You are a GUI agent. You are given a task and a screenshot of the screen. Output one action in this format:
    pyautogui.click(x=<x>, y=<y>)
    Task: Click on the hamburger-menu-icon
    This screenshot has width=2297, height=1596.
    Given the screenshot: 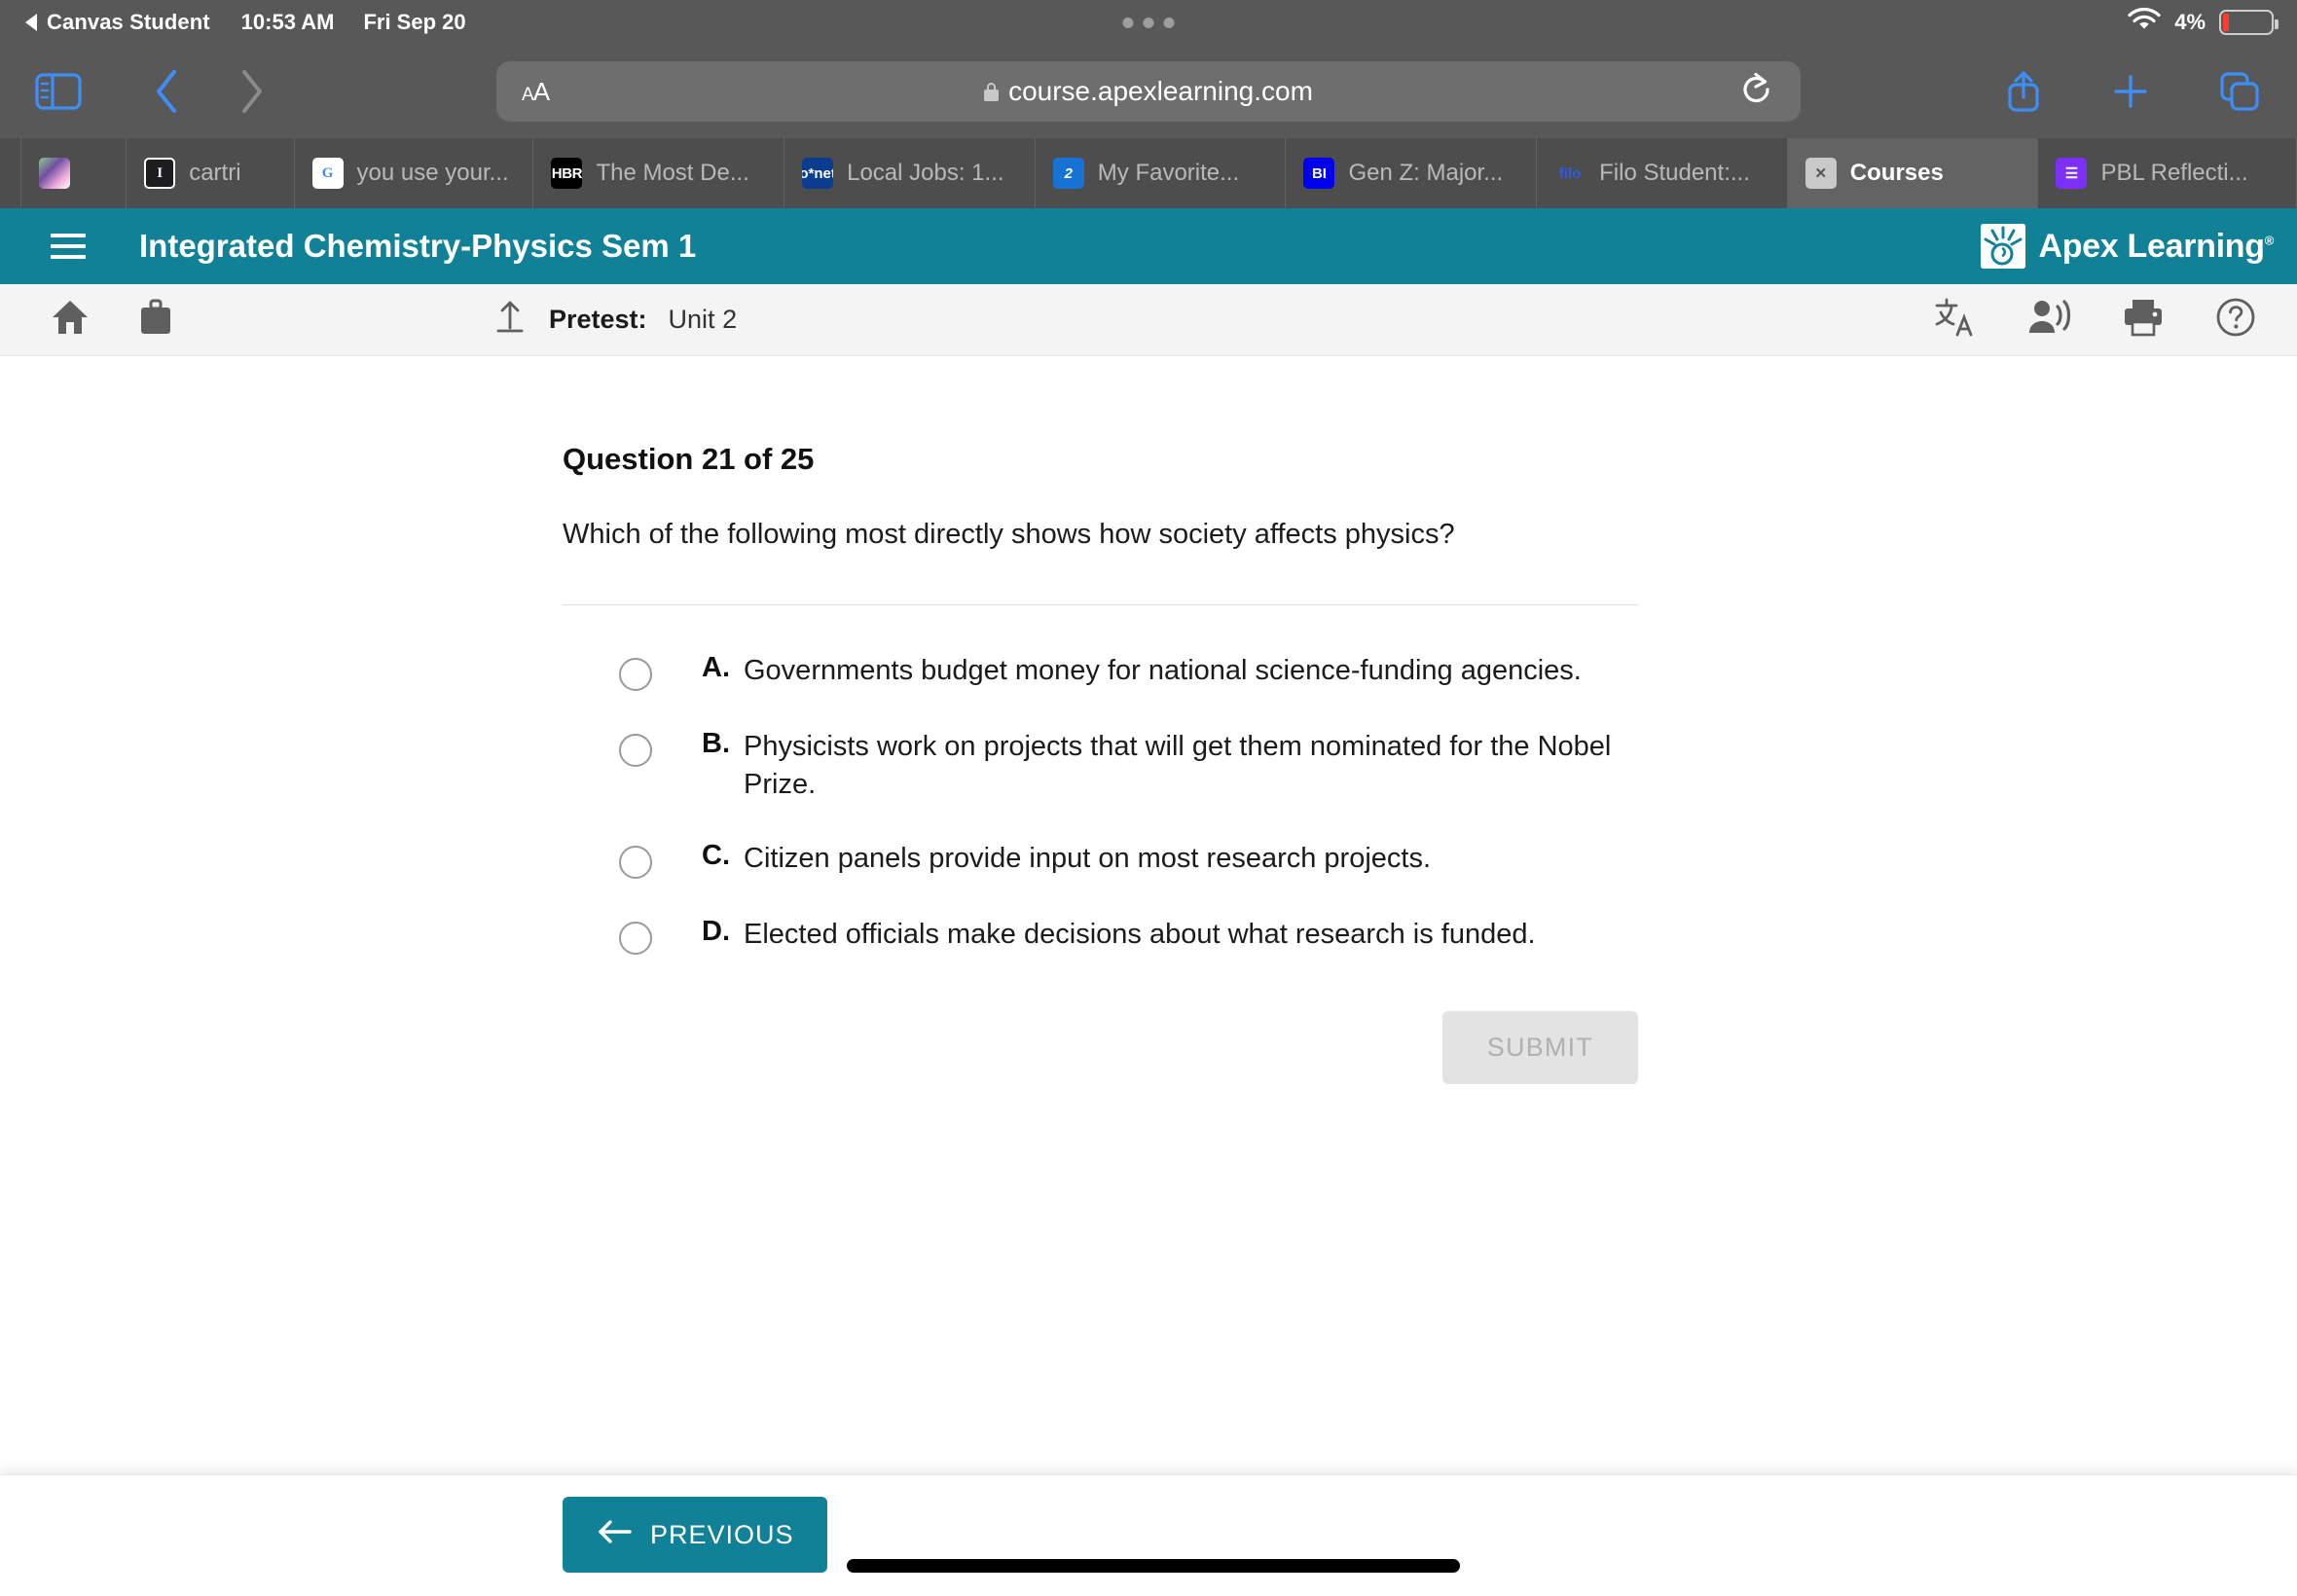 What is the action you would take?
    pyautogui.click(x=68, y=246)
    